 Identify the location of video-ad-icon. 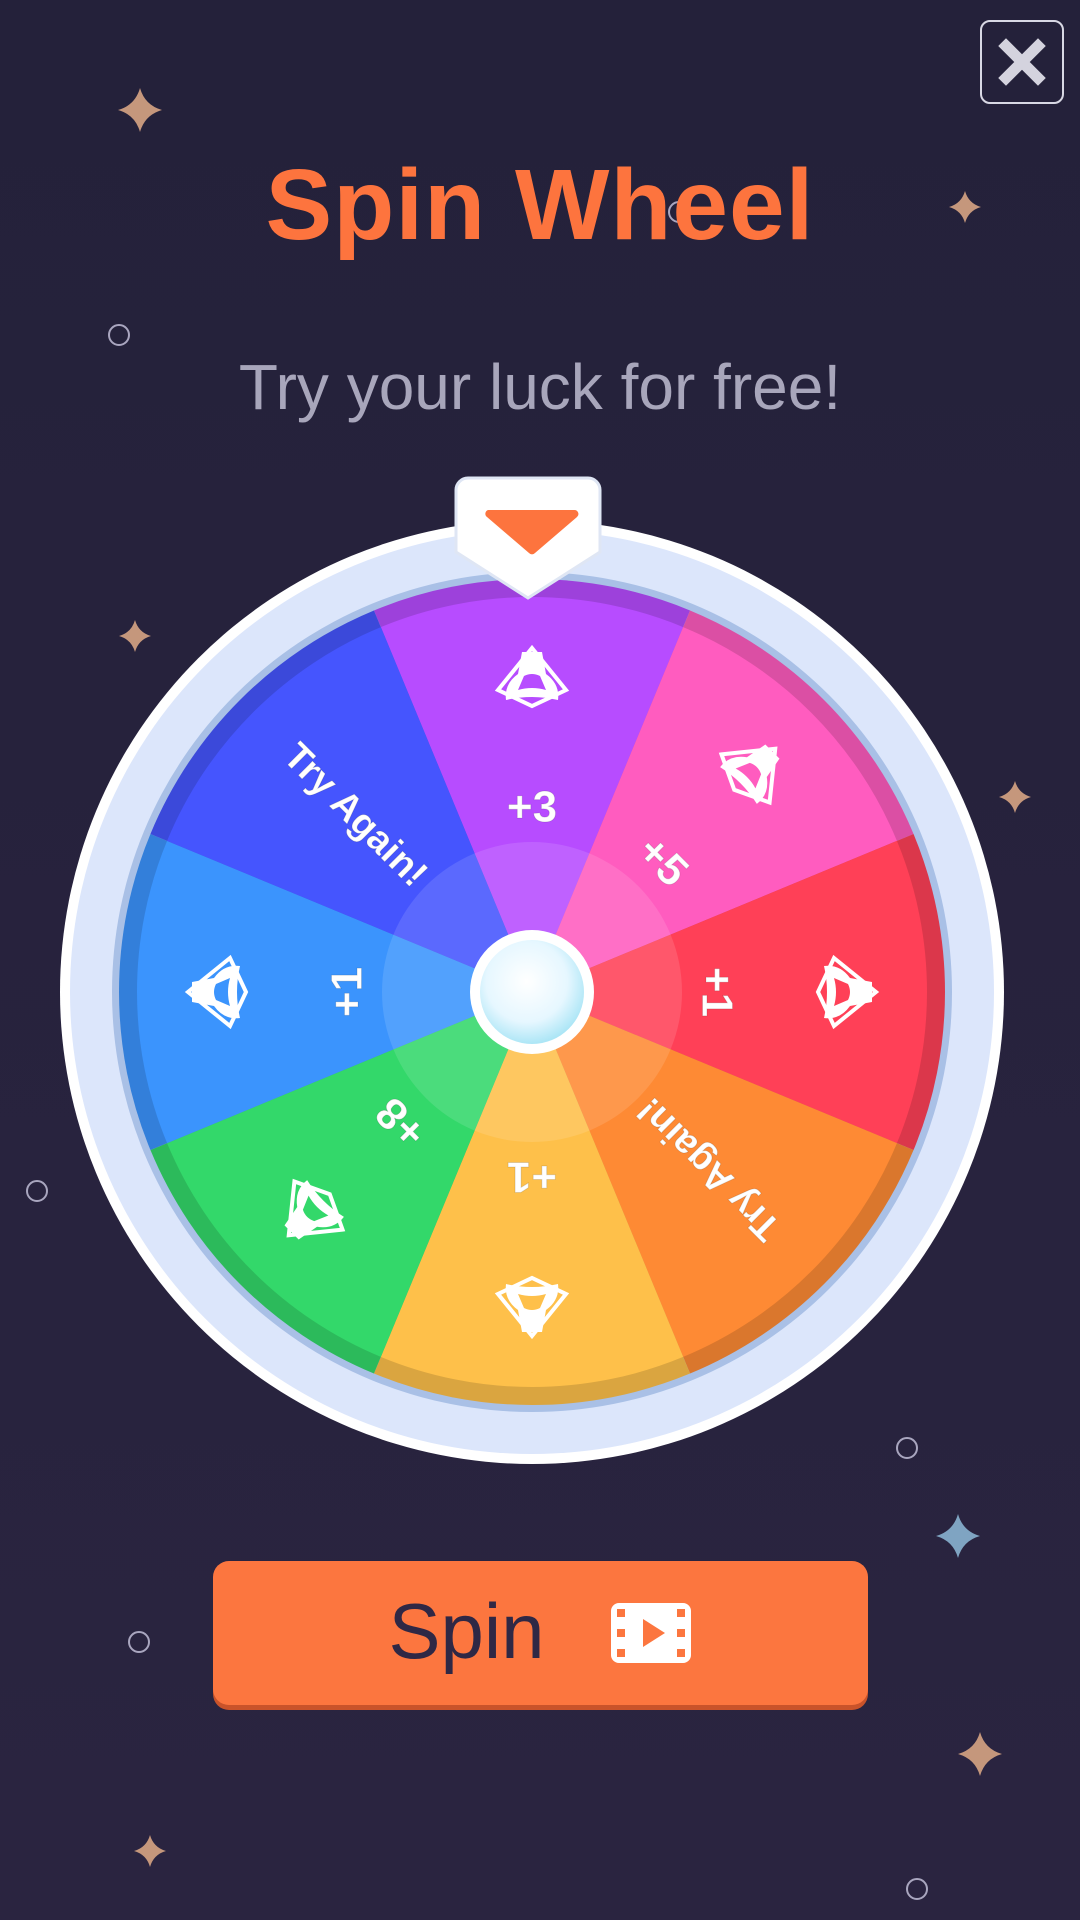
(650, 1633).